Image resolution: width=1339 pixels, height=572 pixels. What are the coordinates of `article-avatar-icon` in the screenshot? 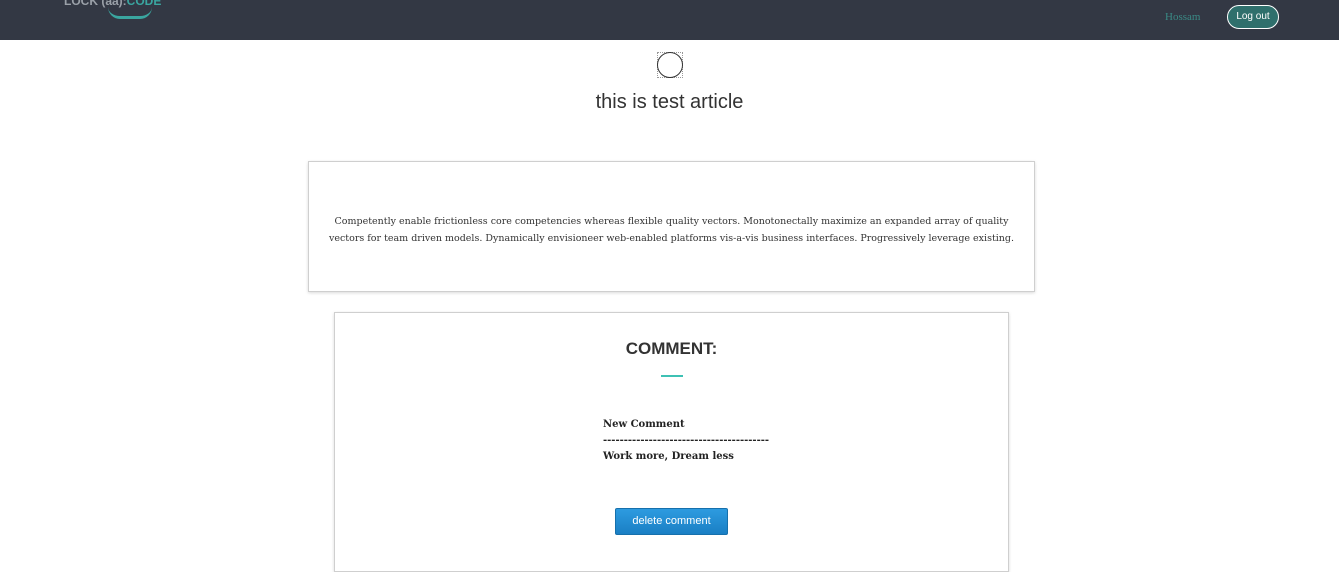 It's located at (670, 65).